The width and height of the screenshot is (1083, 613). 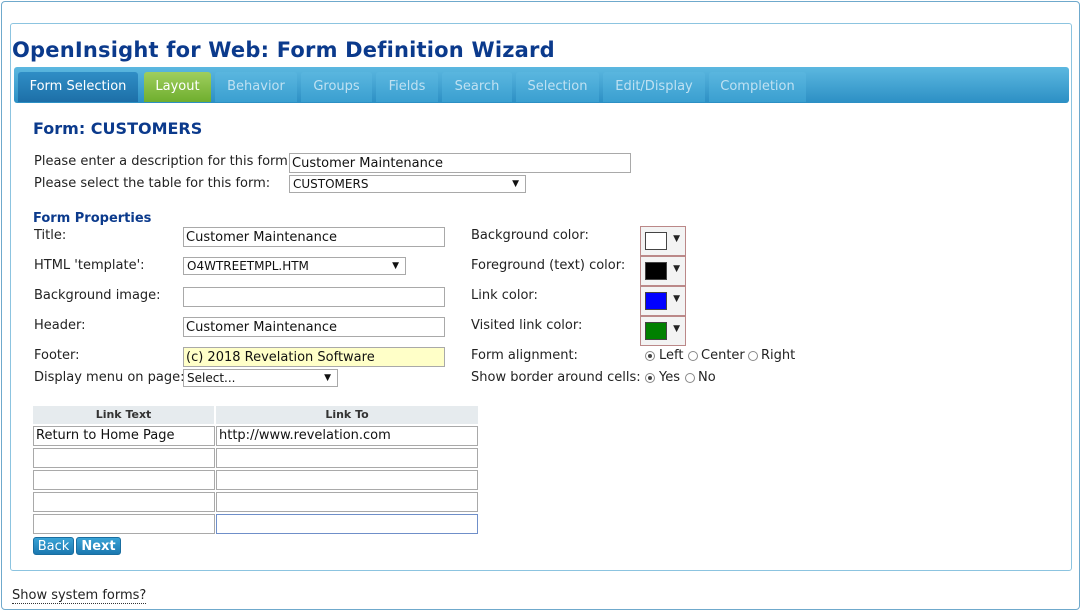 I want to click on alignment-left-radio, so click(x=650, y=356).